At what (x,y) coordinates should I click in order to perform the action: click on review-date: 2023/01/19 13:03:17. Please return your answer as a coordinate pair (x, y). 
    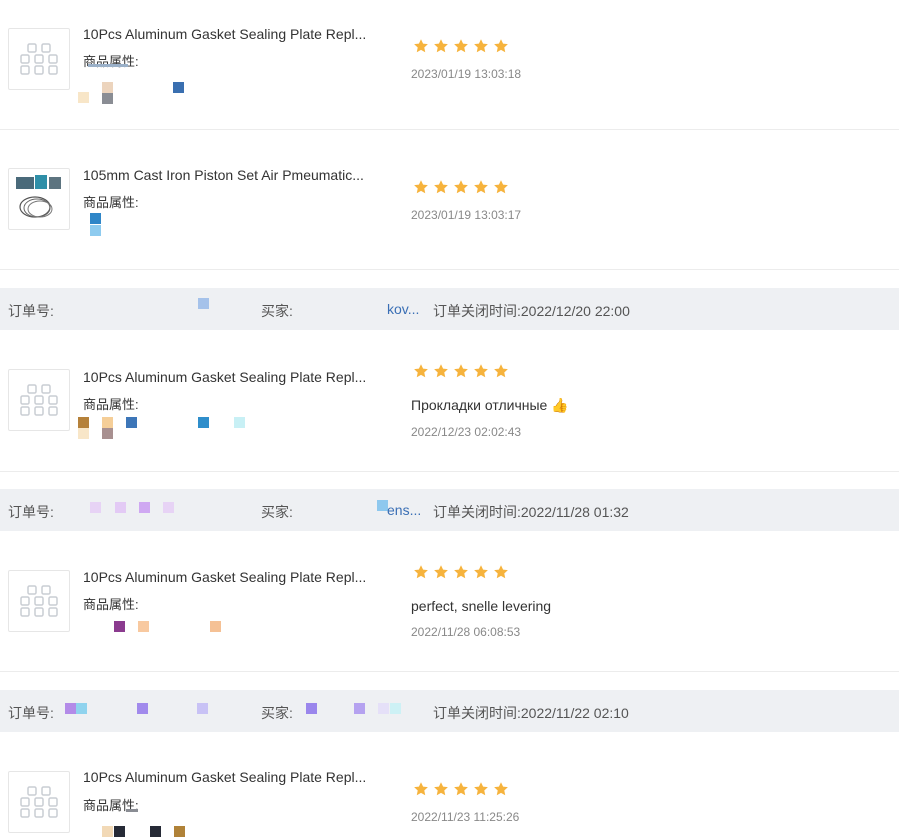
    Looking at the image, I should click on (466, 215).